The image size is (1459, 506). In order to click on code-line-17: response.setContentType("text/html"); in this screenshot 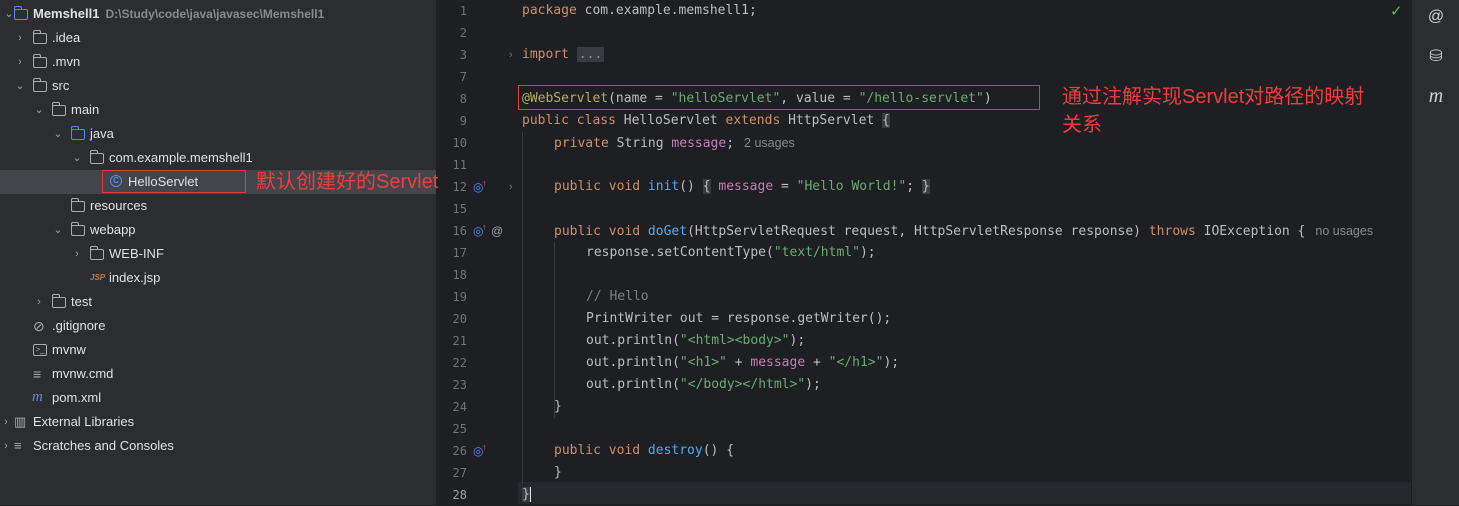, I will do `click(731, 253)`.